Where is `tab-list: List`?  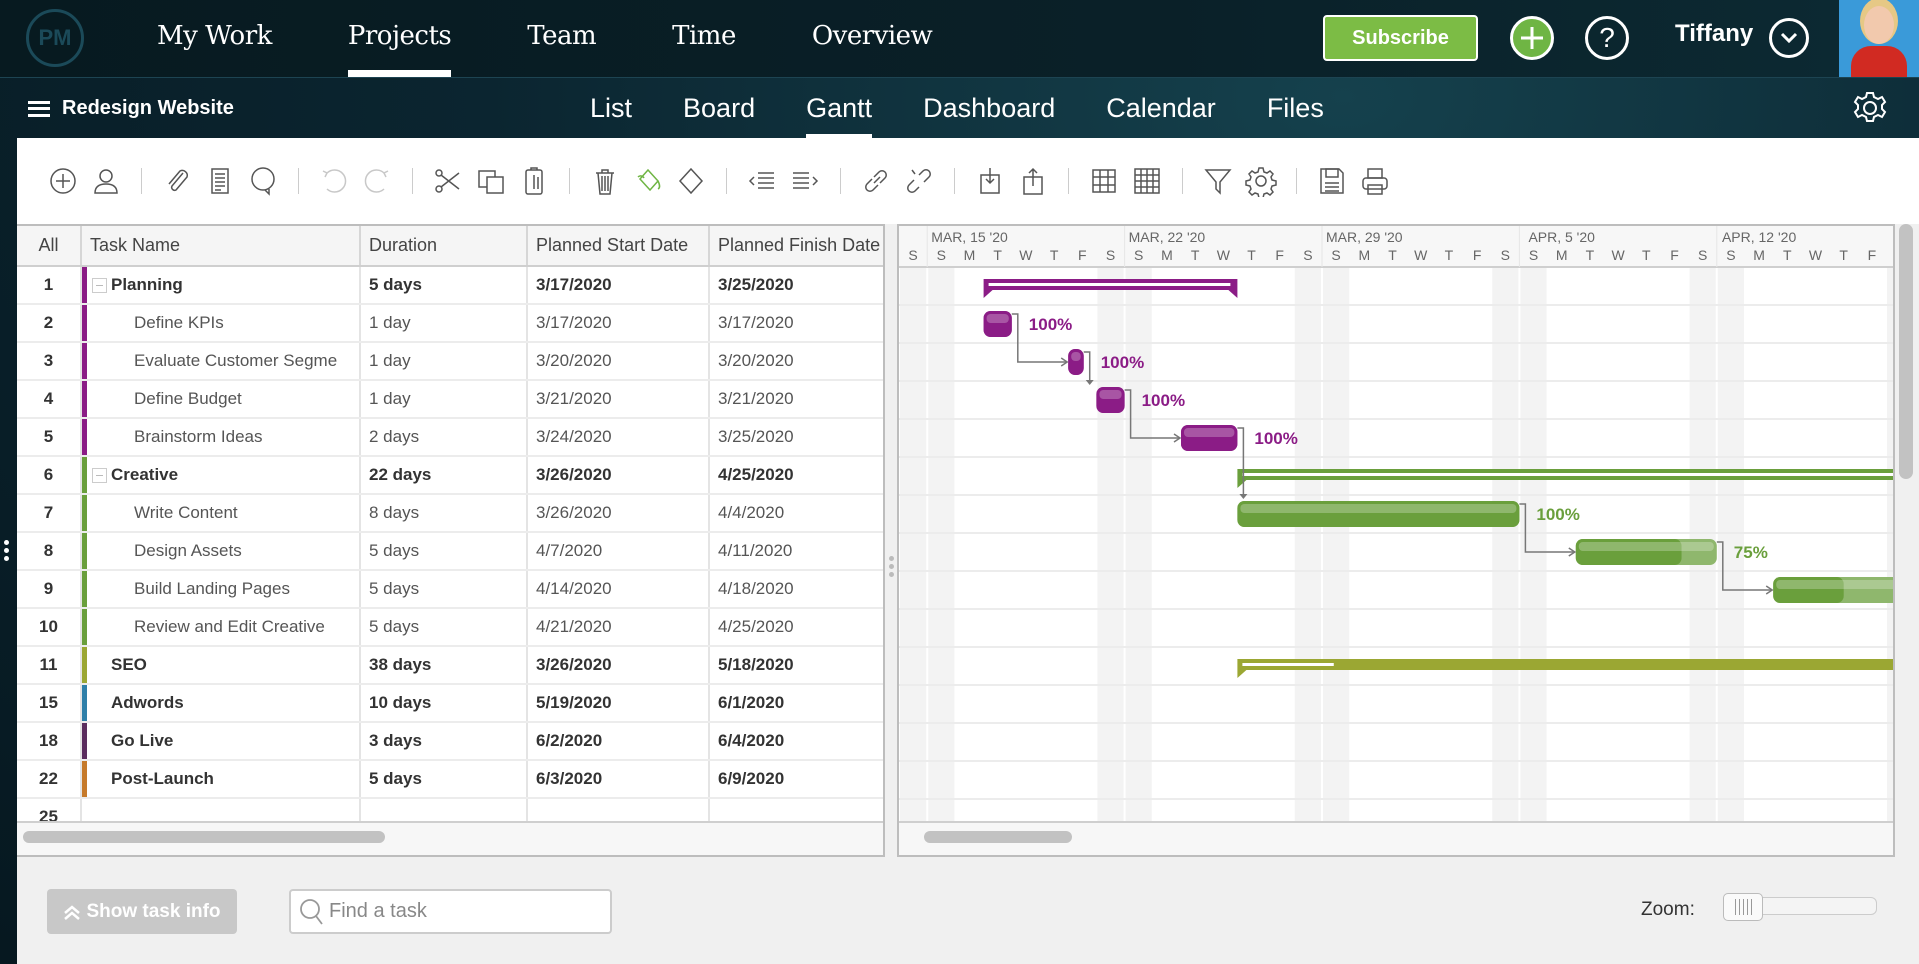
tab-list: List is located at coordinates (611, 108).